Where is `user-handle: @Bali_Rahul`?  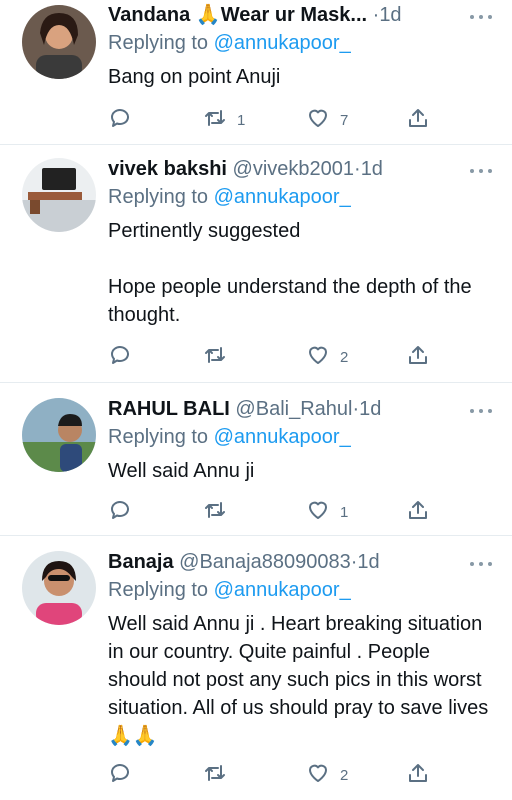 user-handle: @Bali_Rahul is located at coordinates (293, 409).